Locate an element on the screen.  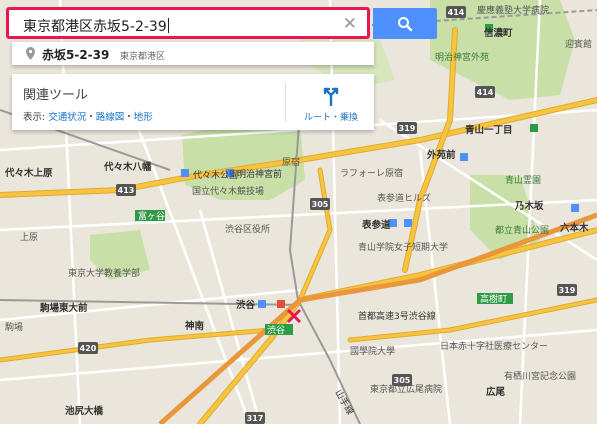
svg-text: 青山一丁目 is located at coordinates (489, 130).